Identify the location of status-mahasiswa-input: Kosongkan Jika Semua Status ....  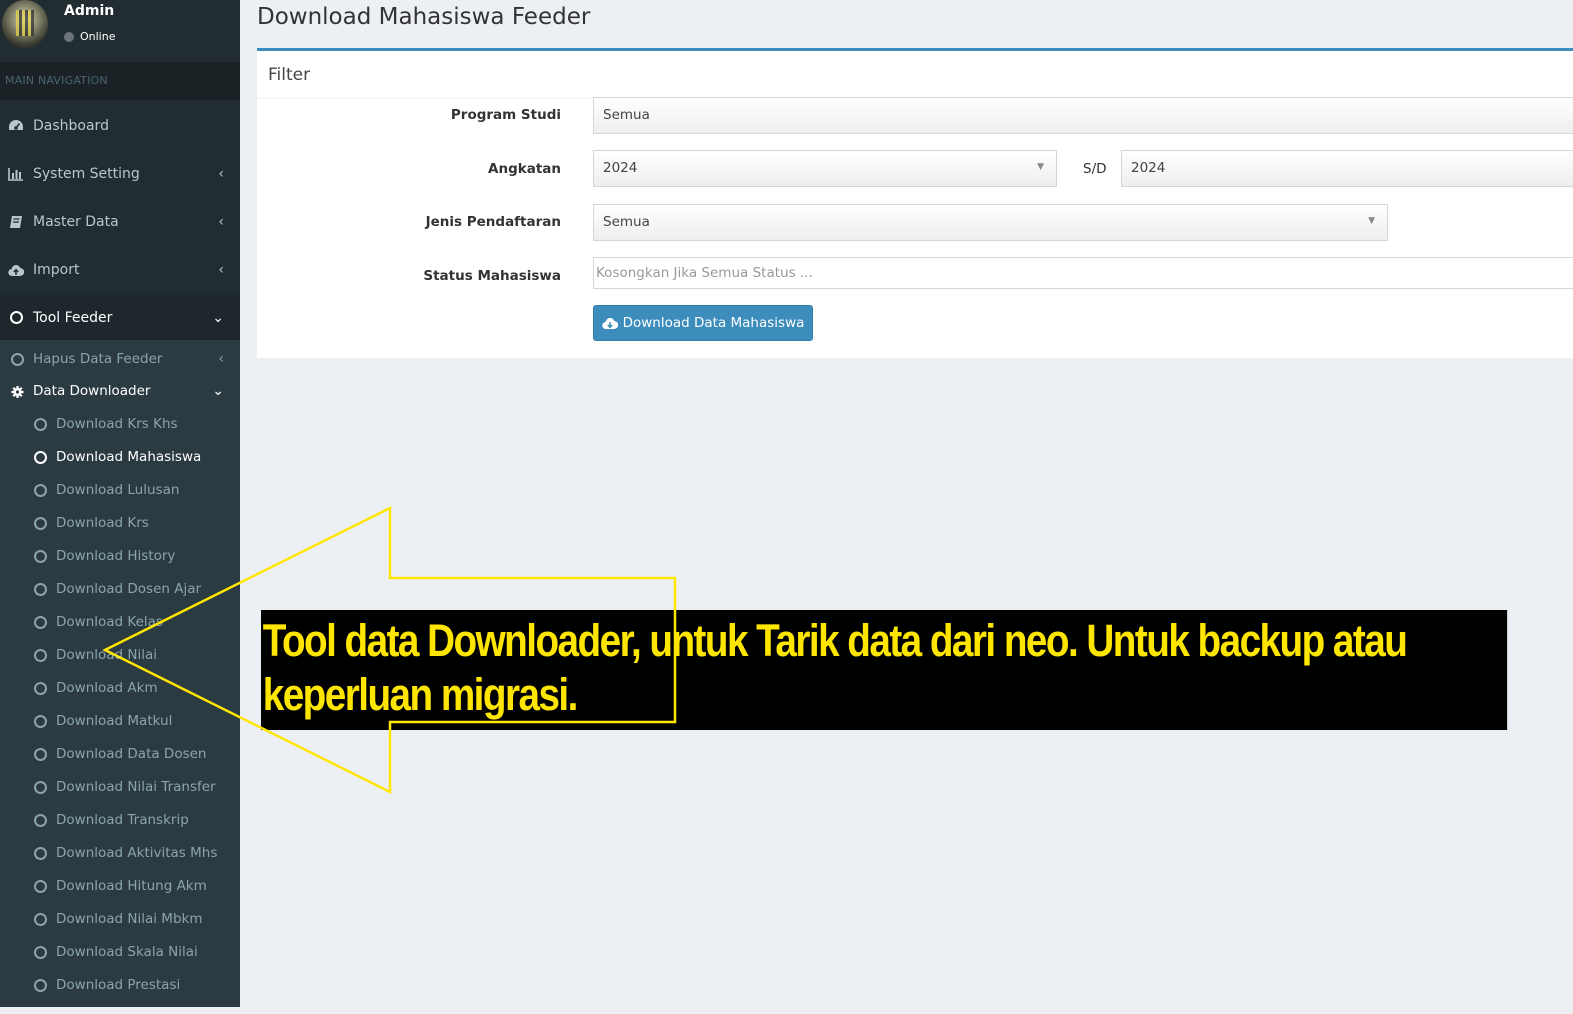
(1083, 273).